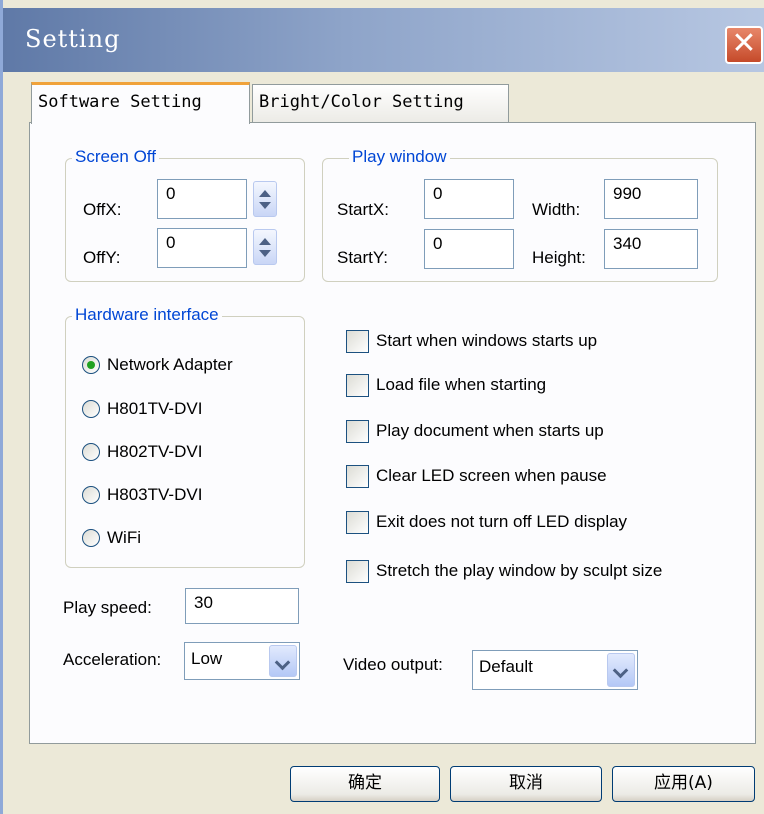 The width and height of the screenshot is (764, 814). Describe the element at coordinates (491, 476) in the screenshot. I see `checkbox-label: Clear LED screen when pause` at that location.